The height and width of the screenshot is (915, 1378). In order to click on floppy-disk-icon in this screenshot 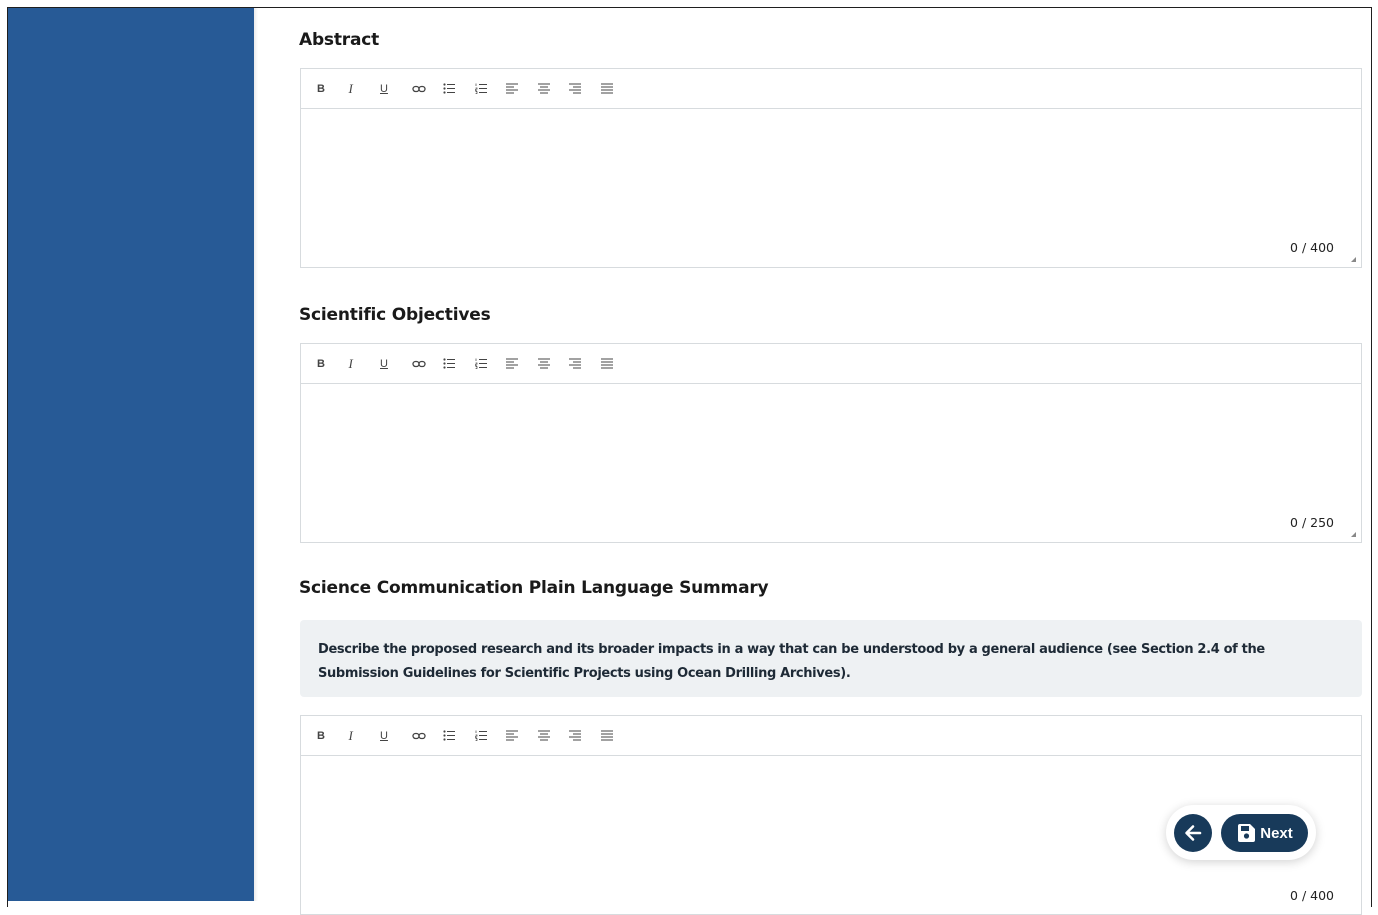, I will do `click(1247, 833)`.